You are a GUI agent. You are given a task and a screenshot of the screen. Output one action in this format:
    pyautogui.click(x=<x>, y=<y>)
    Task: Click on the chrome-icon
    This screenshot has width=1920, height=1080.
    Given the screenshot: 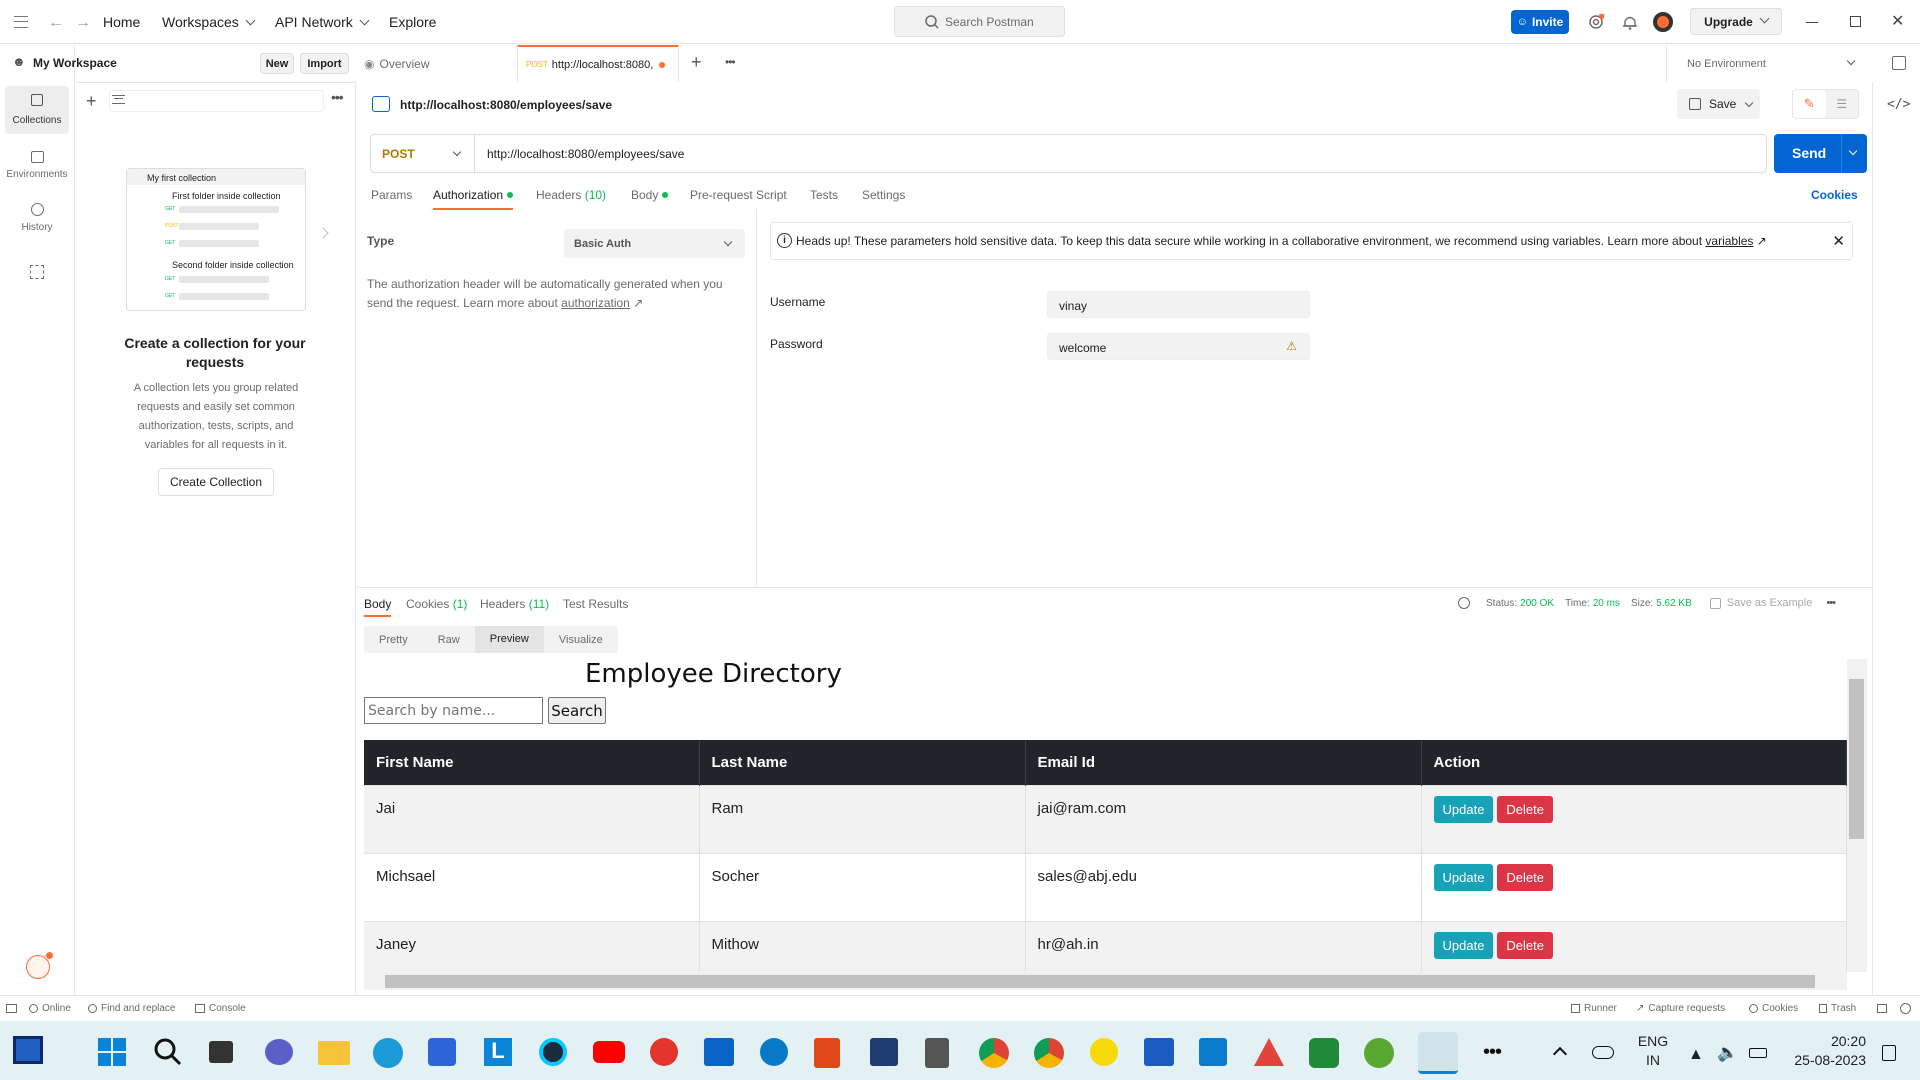 What is the action you would take?
    pyautogui.click(x=994, y=1053)
    